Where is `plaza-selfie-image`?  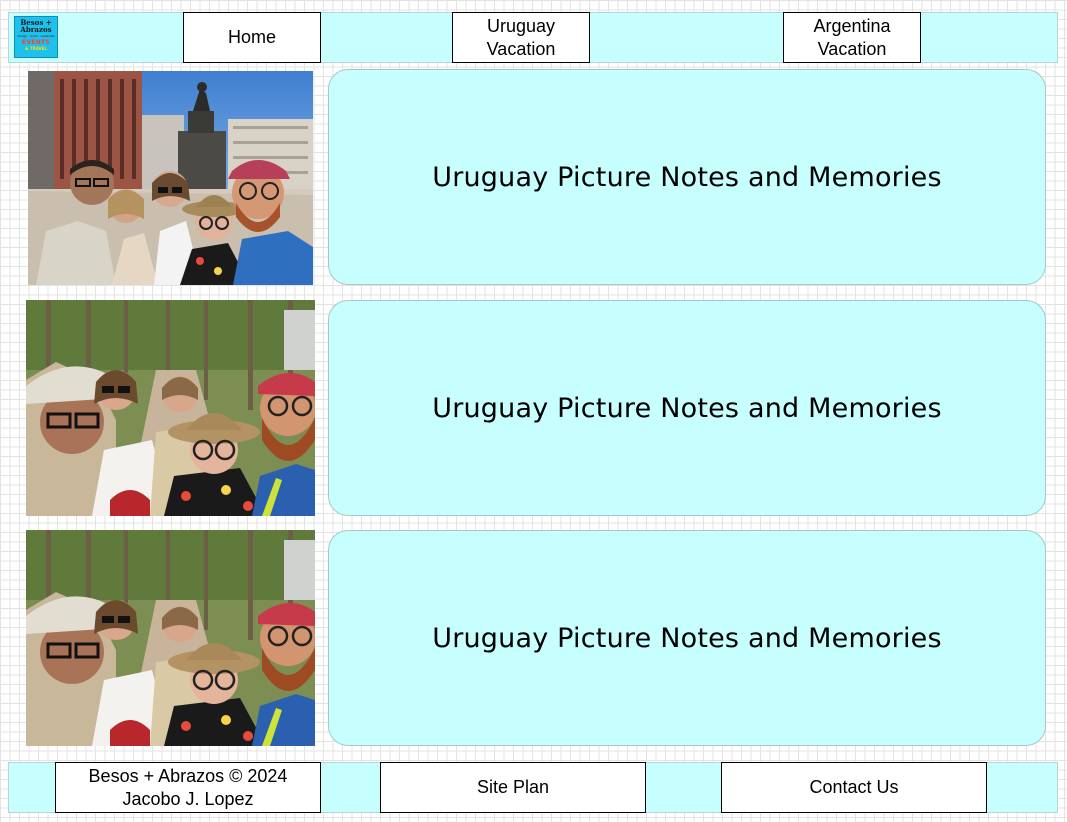 plaza-selfie-image is located at coordinates (170, 178).